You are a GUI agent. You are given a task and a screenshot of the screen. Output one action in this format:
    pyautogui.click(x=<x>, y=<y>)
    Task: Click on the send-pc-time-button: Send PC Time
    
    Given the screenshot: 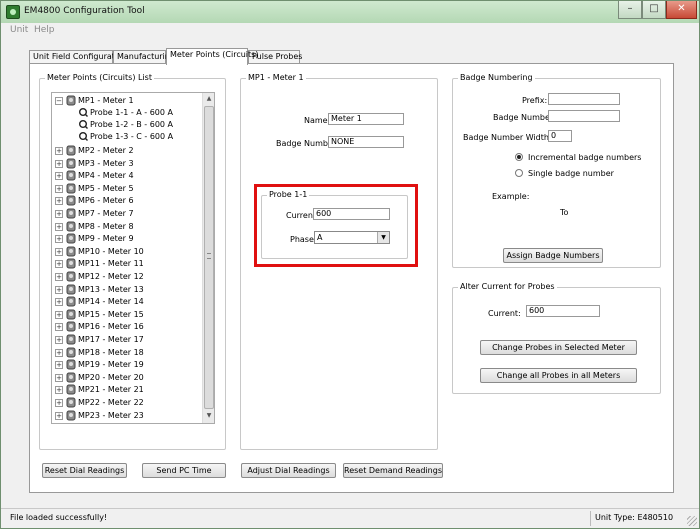 What is the action you would take?
    pyautogui.click(x=184, y=470)
    